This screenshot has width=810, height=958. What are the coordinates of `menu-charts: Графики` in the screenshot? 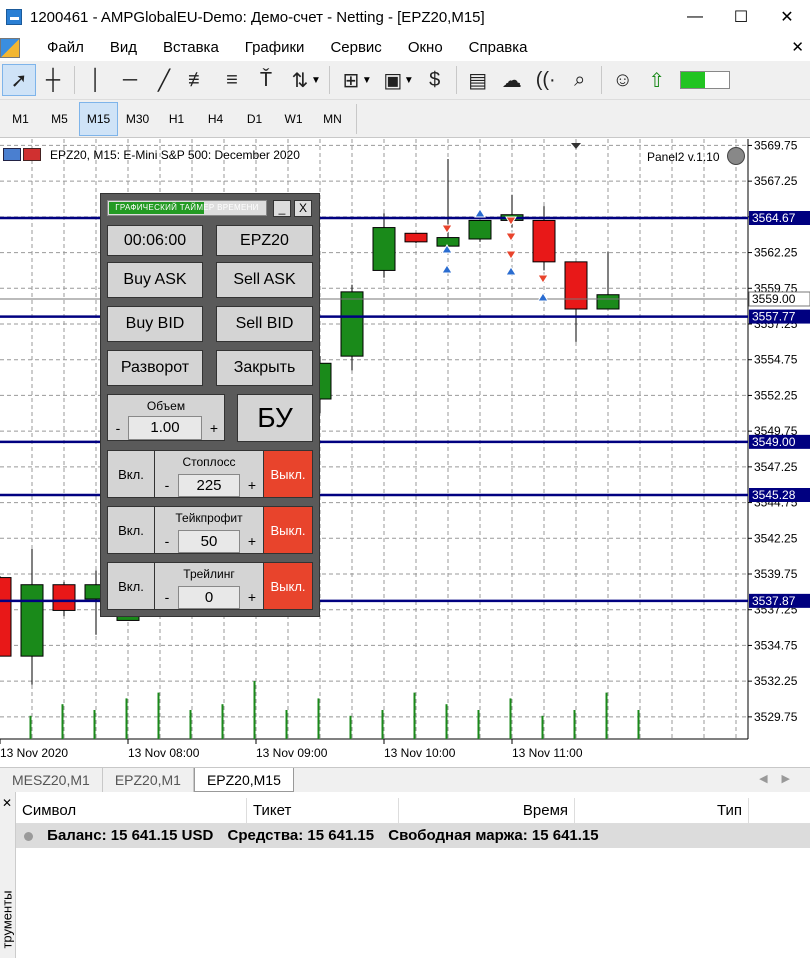 It's located at (275, 47).